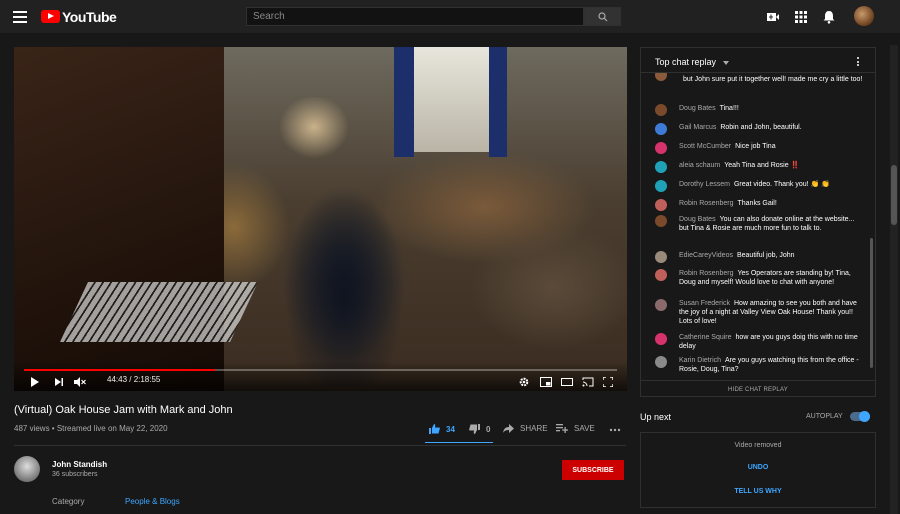 This screenshot has width=900, height=514. Describe the element at coordinates (726, 63) in the screenshot. I see `chevron-down-icon` at that location.